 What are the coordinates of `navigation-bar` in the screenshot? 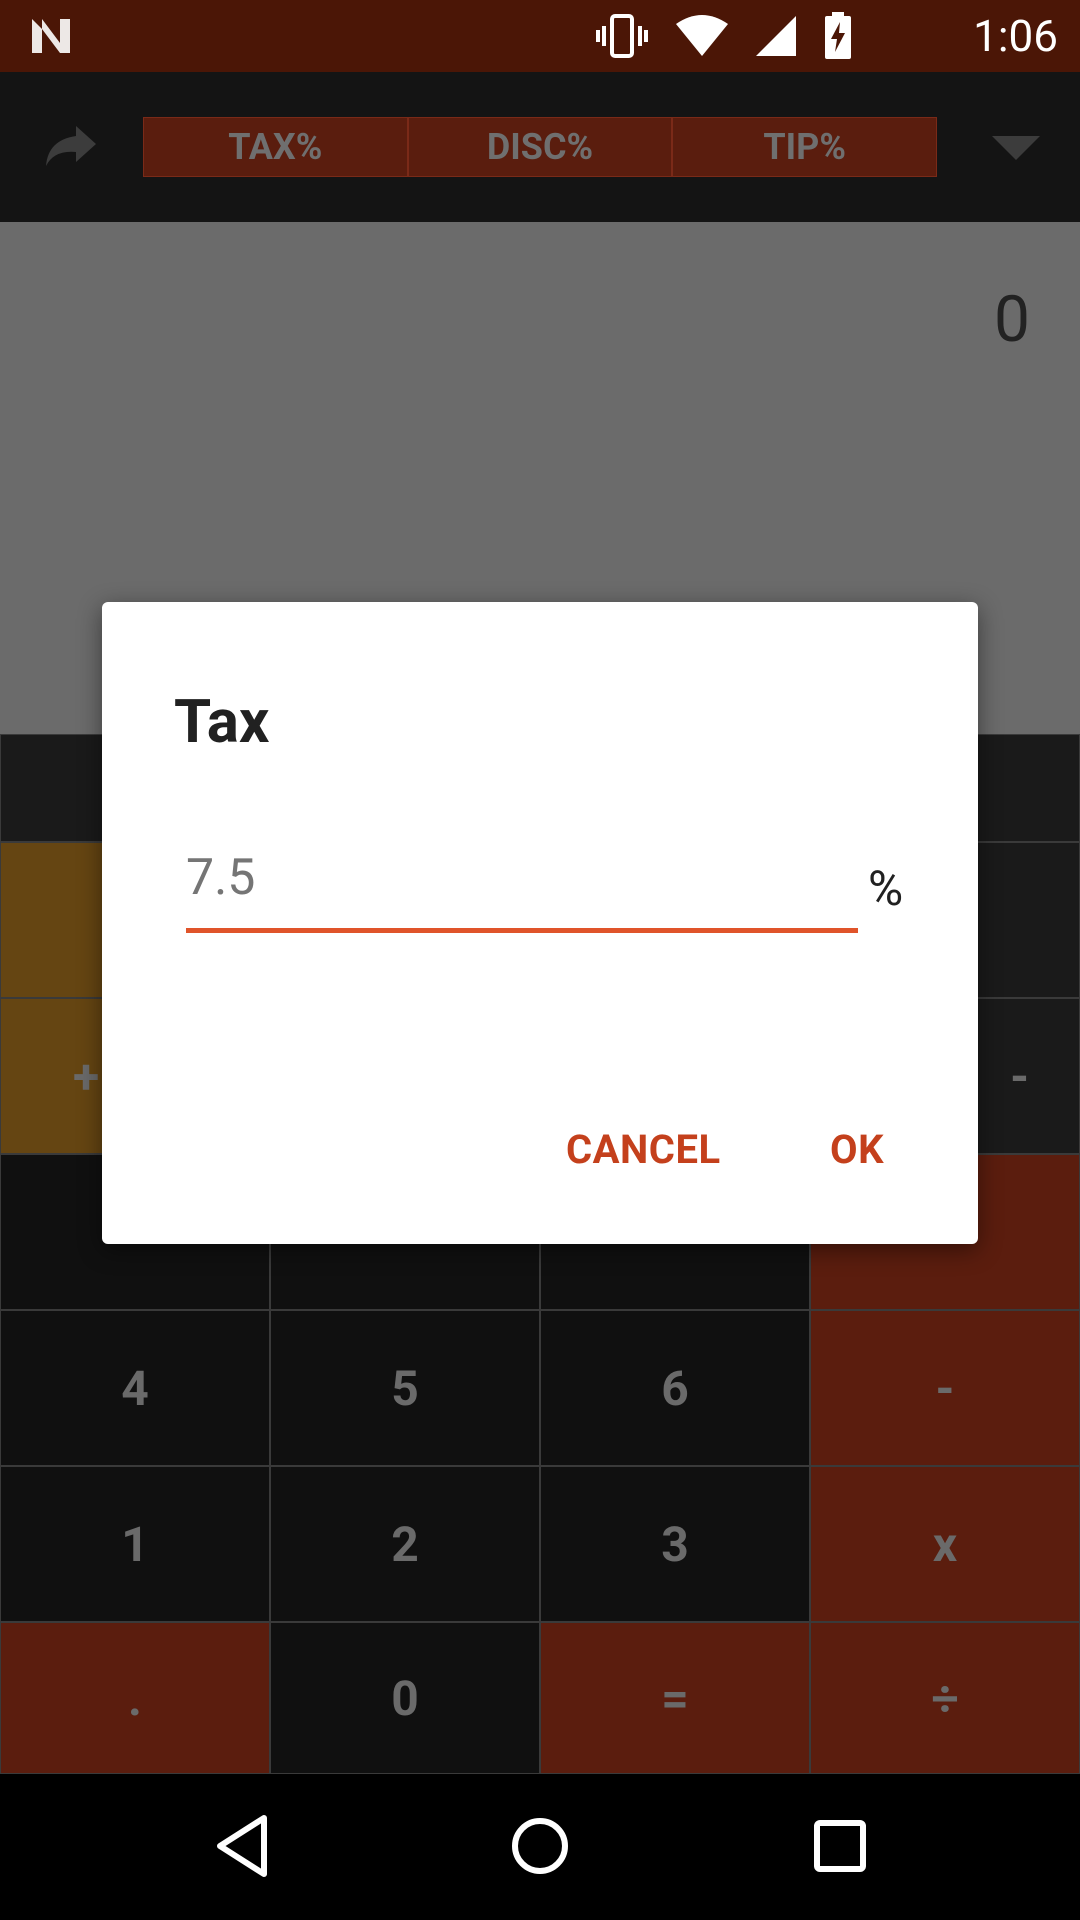 It's located at (540, 1847).